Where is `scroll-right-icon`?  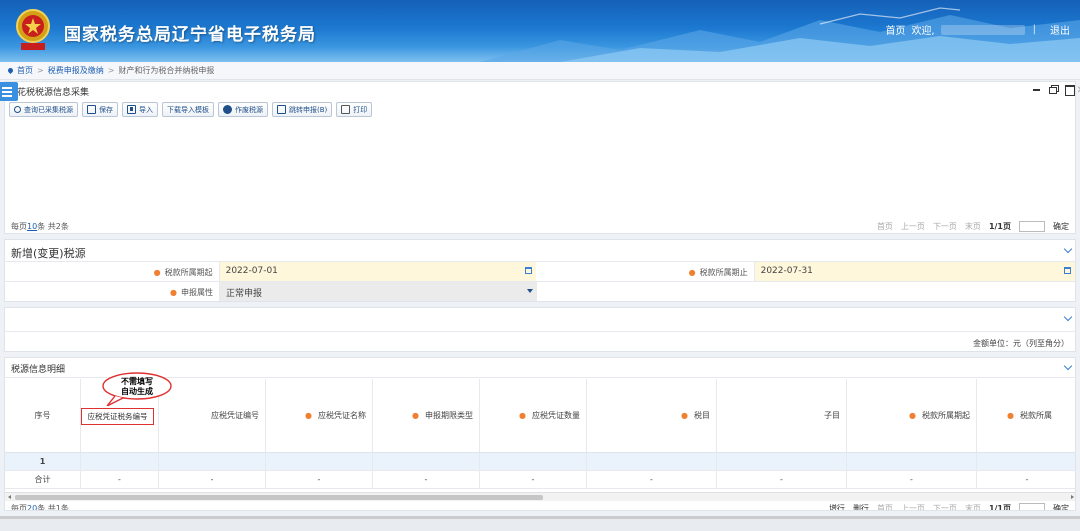
scroll-right-icon is located at coordinates (1072, 497).